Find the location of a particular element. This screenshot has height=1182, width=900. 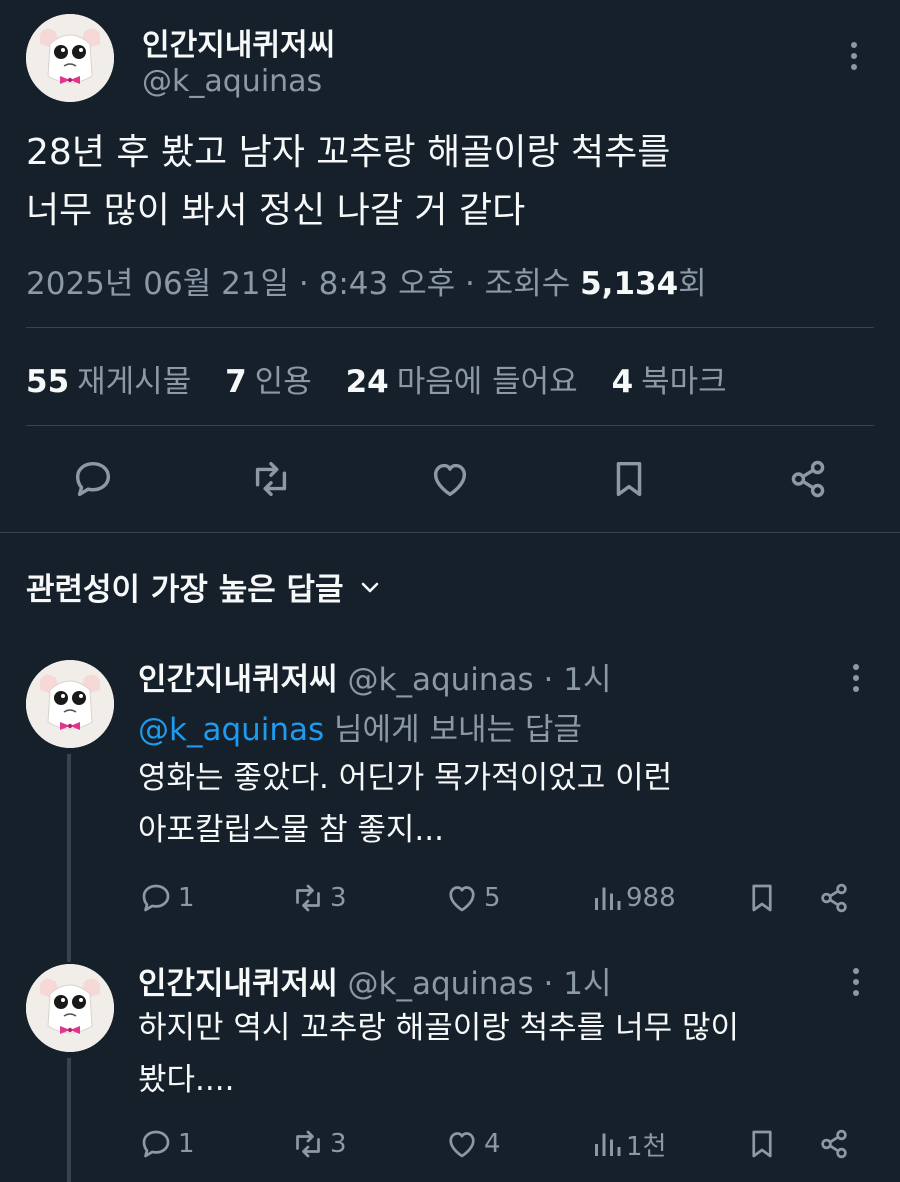

views-count: 1천 is located at coordinates (646, 1146).